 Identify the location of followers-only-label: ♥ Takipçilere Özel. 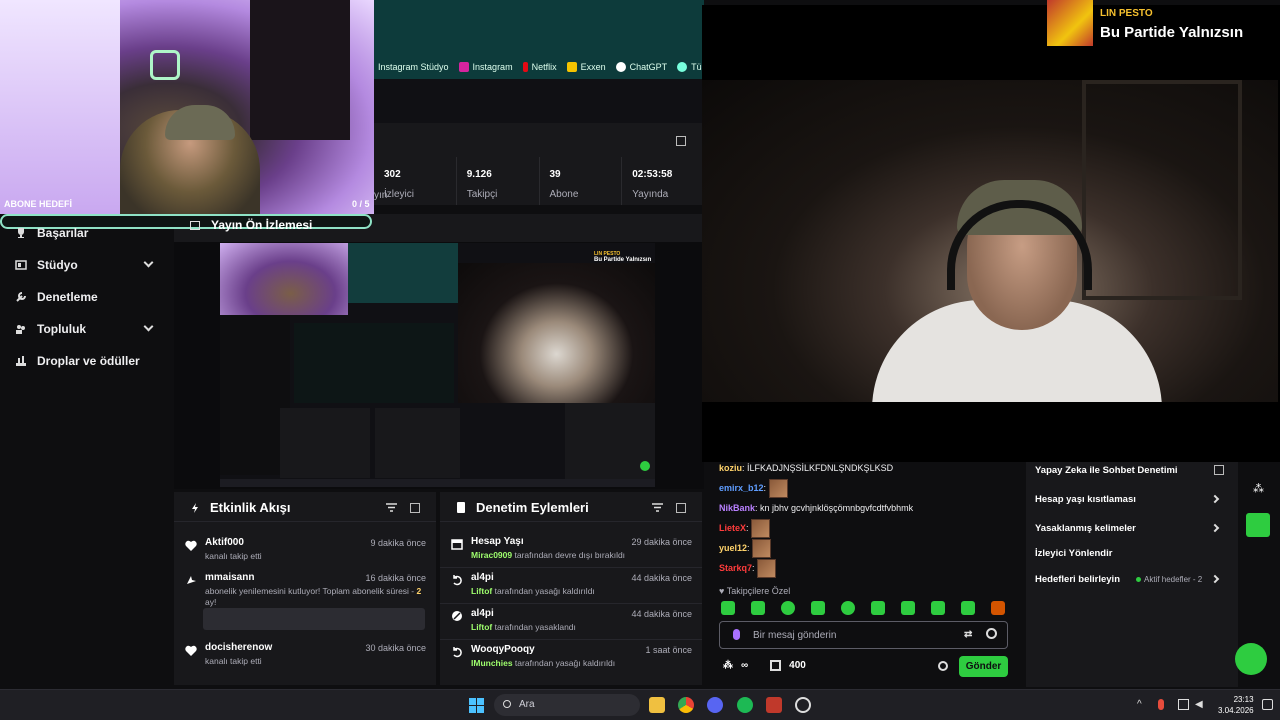
(755, 591).